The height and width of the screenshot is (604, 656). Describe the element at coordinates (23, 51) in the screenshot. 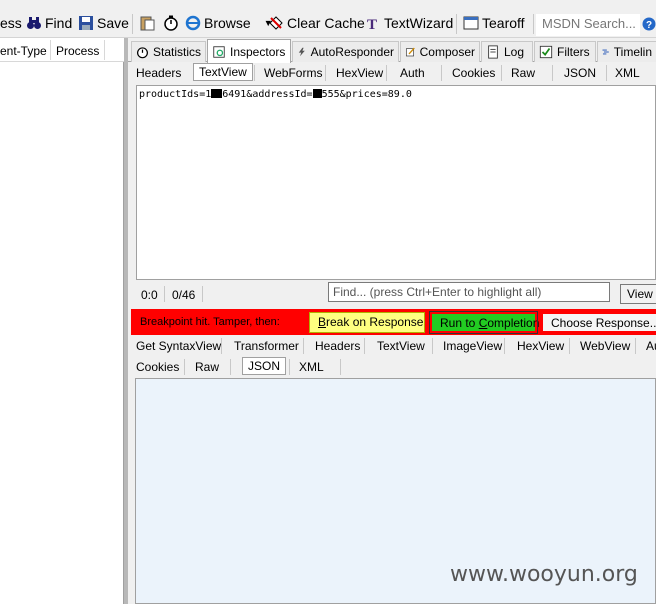

I see `column-header-content-type: ent-Type` at that location.